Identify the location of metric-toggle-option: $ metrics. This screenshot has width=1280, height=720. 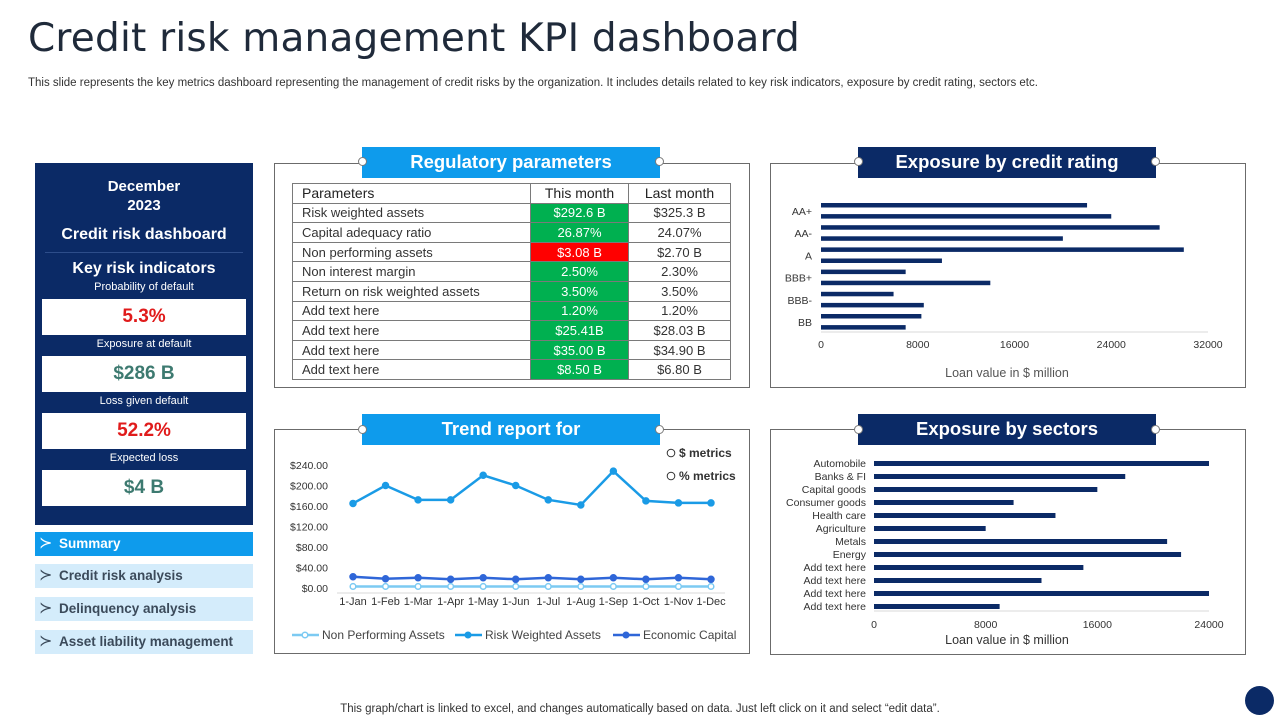
(705, 453).